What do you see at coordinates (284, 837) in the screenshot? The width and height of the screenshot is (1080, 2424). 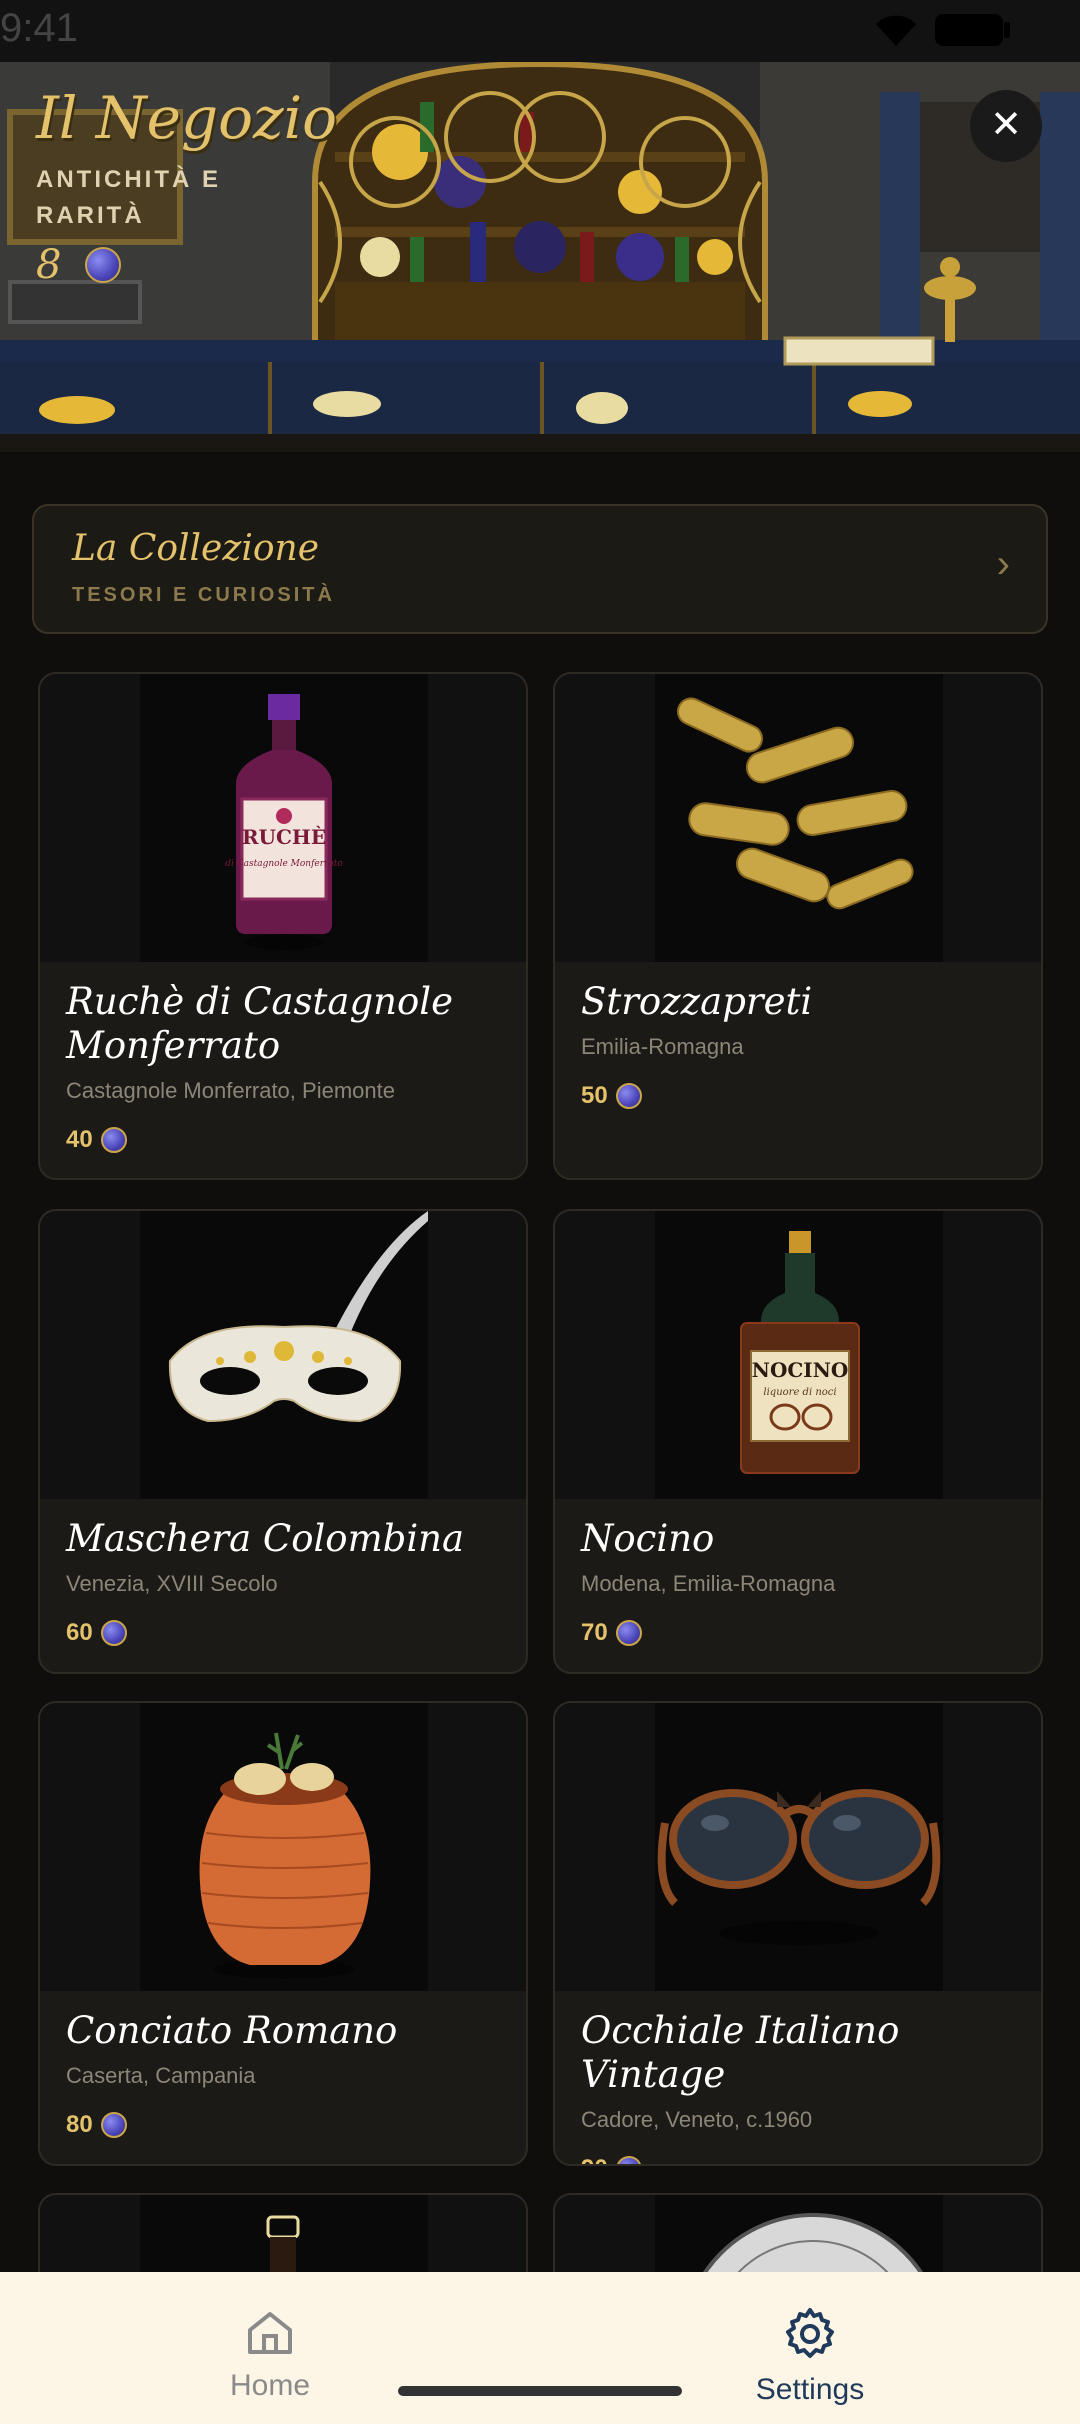 I see `bottle-label: RUCHÈ` at bounding box center [284, 837].